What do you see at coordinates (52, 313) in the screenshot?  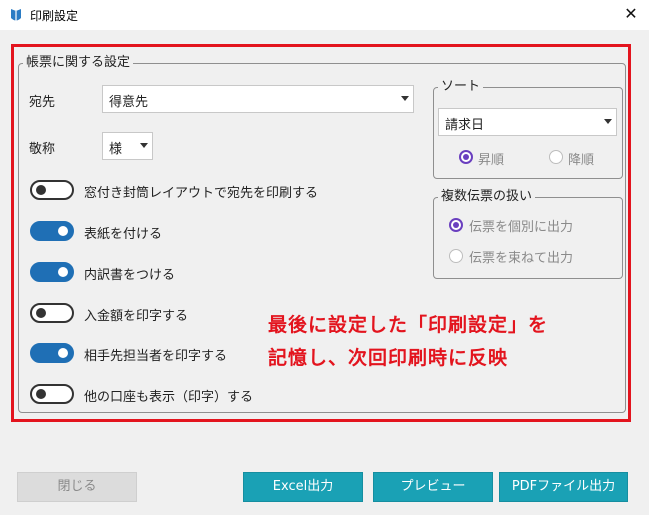 I see `toggle-payment-amount` at bounding box center [52, 313].